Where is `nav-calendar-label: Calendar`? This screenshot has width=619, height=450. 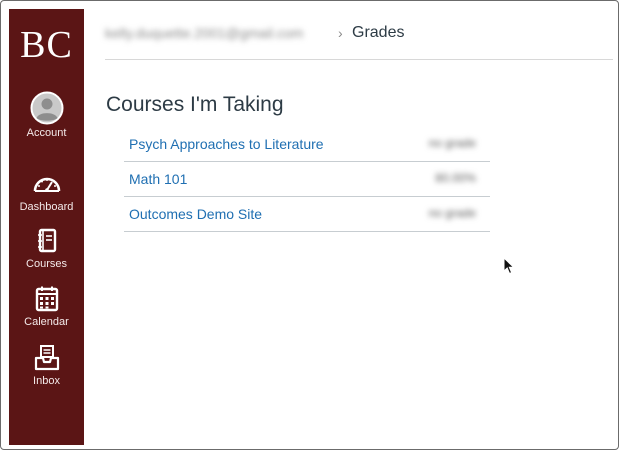
nav-calendar-label: Calendar is located at coordinates (46, 322).